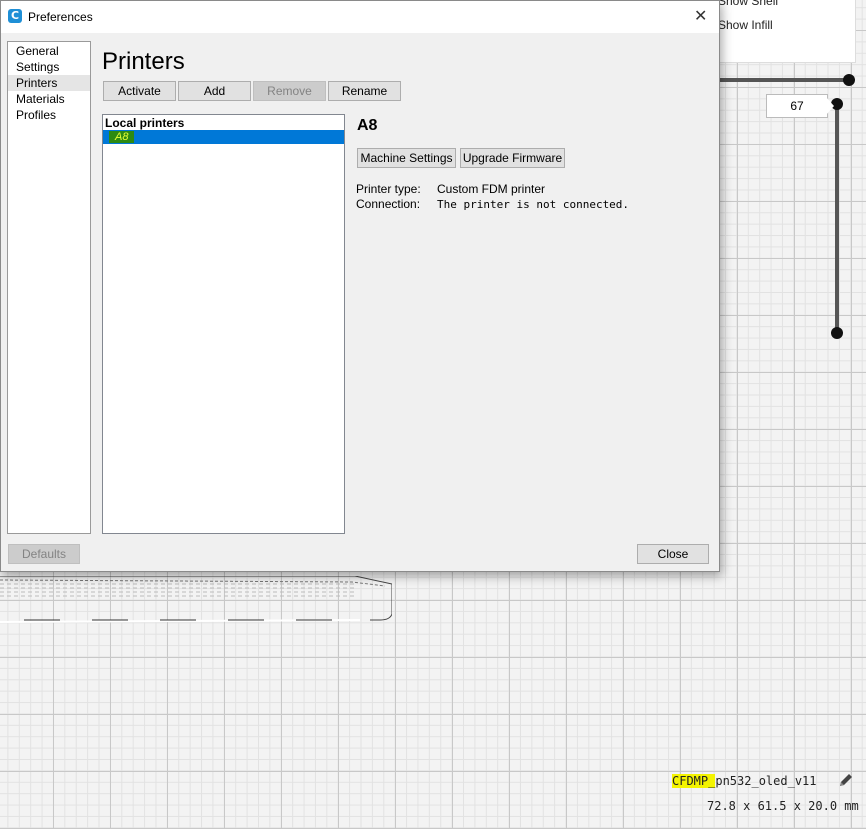 The image size is (866, 829). What do you see at coordinates (673, 554) in the screenshot?
I see `close-button: Close` at bounding box center [673, 554].